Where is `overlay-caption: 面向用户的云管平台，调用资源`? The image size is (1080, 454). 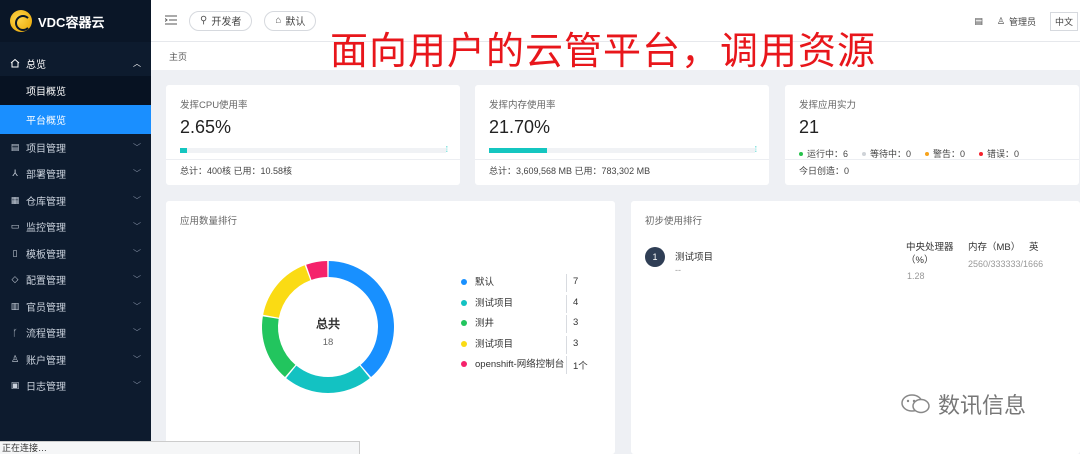
overlay-caption: 面向用户的云管平台，调用资源 is located at coordinates (603, 51).